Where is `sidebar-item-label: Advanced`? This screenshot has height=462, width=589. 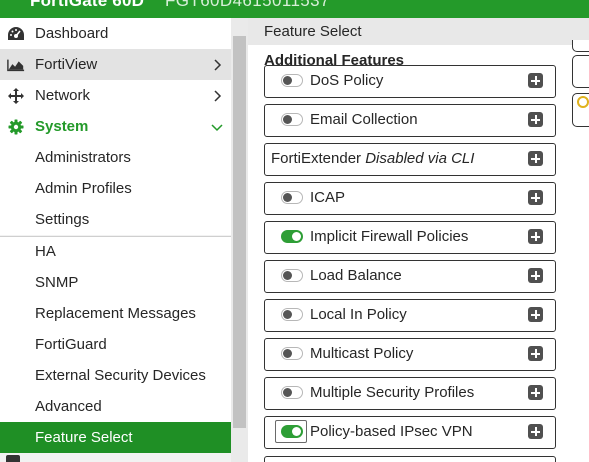 sidebar-item-label: Advanced is located at coordinates (68, 406).